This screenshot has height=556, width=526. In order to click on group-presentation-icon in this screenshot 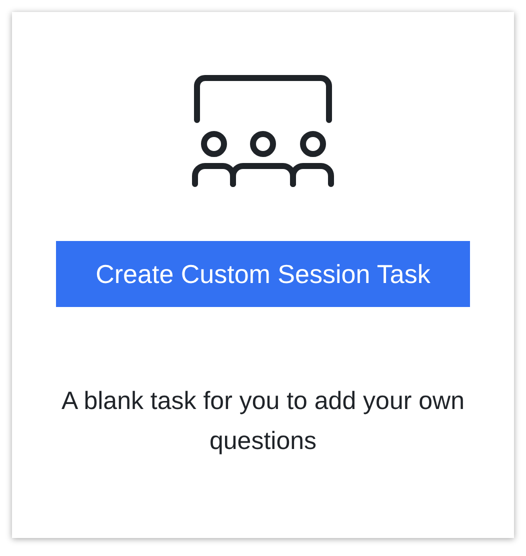, I will do `click(263, 131)`.